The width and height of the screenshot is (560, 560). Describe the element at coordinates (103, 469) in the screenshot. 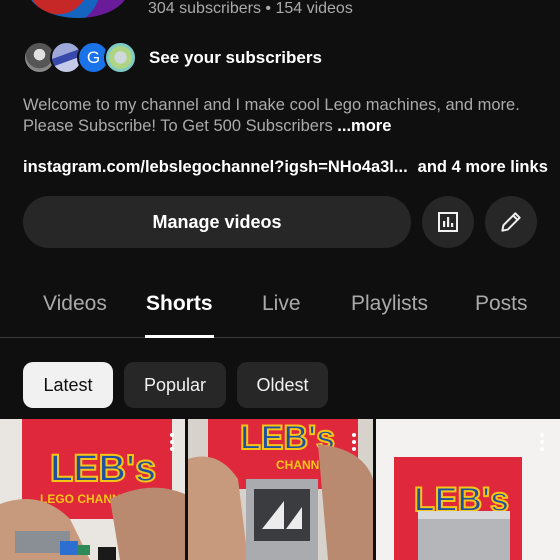

I see `short-logo-text: LEB's` at that location.